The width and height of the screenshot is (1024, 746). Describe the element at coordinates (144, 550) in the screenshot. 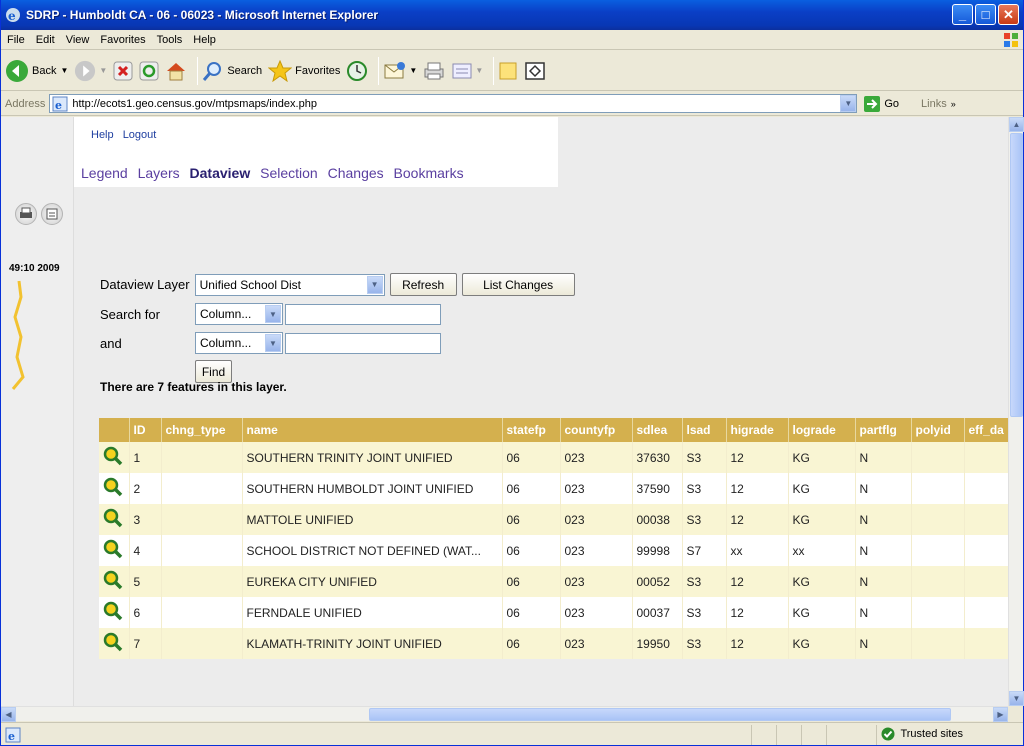

I see `cell-id: 4` at that location.